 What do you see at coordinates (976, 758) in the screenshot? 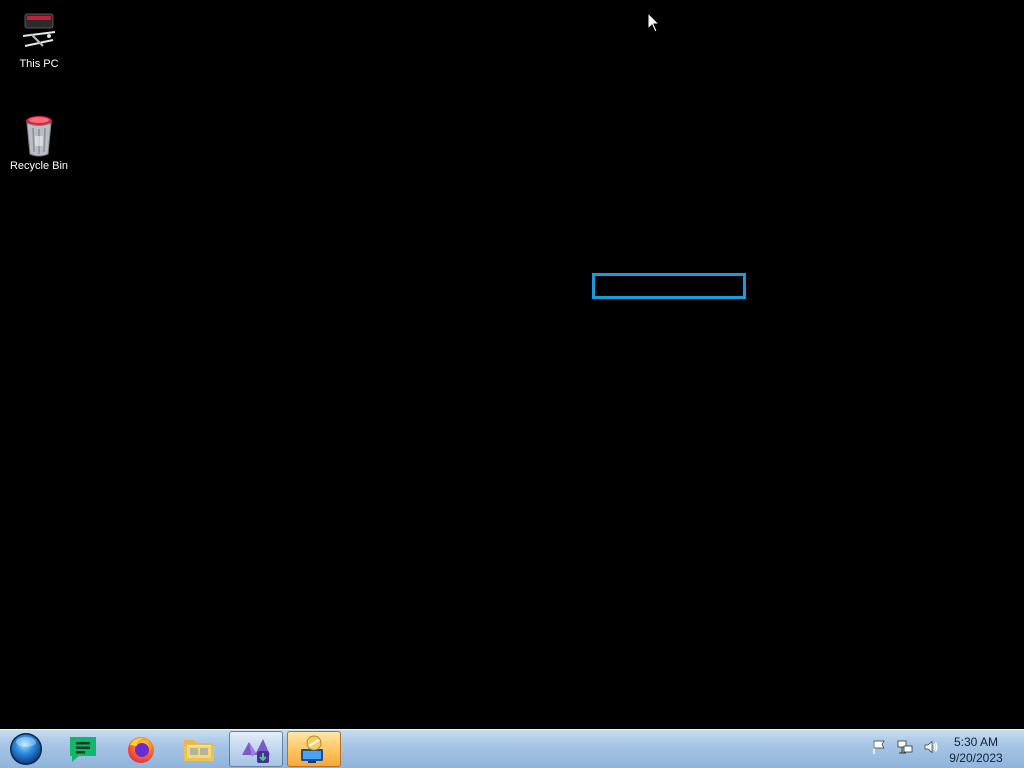
I see `clock-date: 9/20/2023` at bounding box center [976, 758].